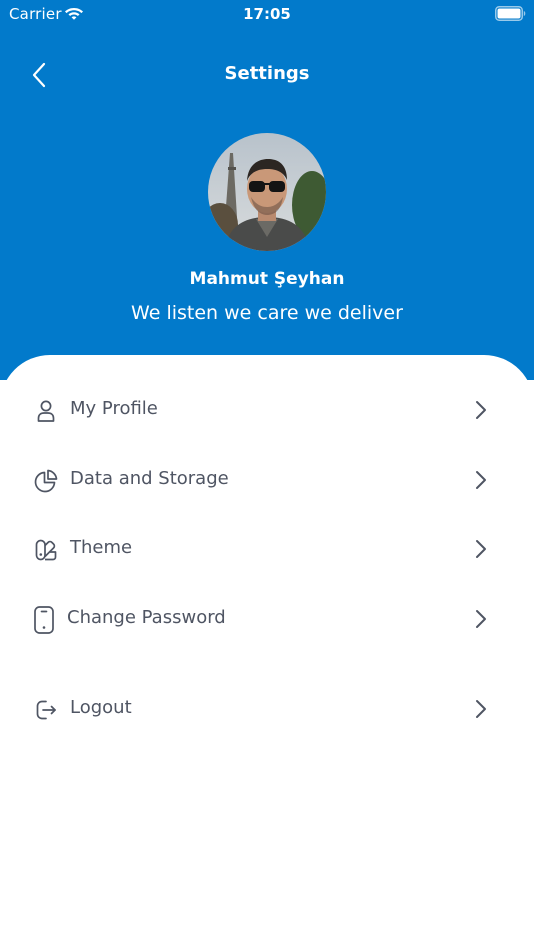 The image size is (534, 950). Describe the element at coordinates (46, 411) in the screenshot. I see `user-icon` at that location.